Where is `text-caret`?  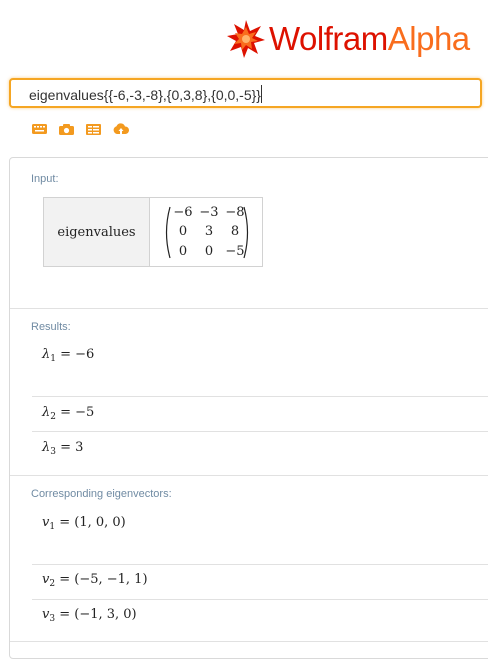
text-caret is located at coordinates (261, 94).